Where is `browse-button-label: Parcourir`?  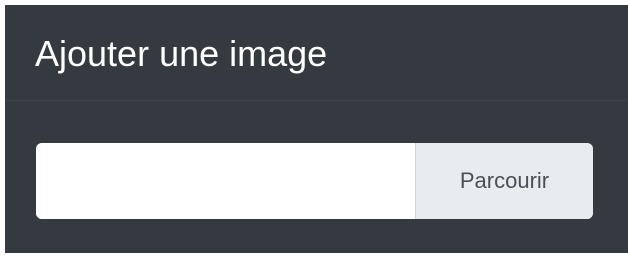
browse-button-label: Parcourir is located at coordinates (504, 180).